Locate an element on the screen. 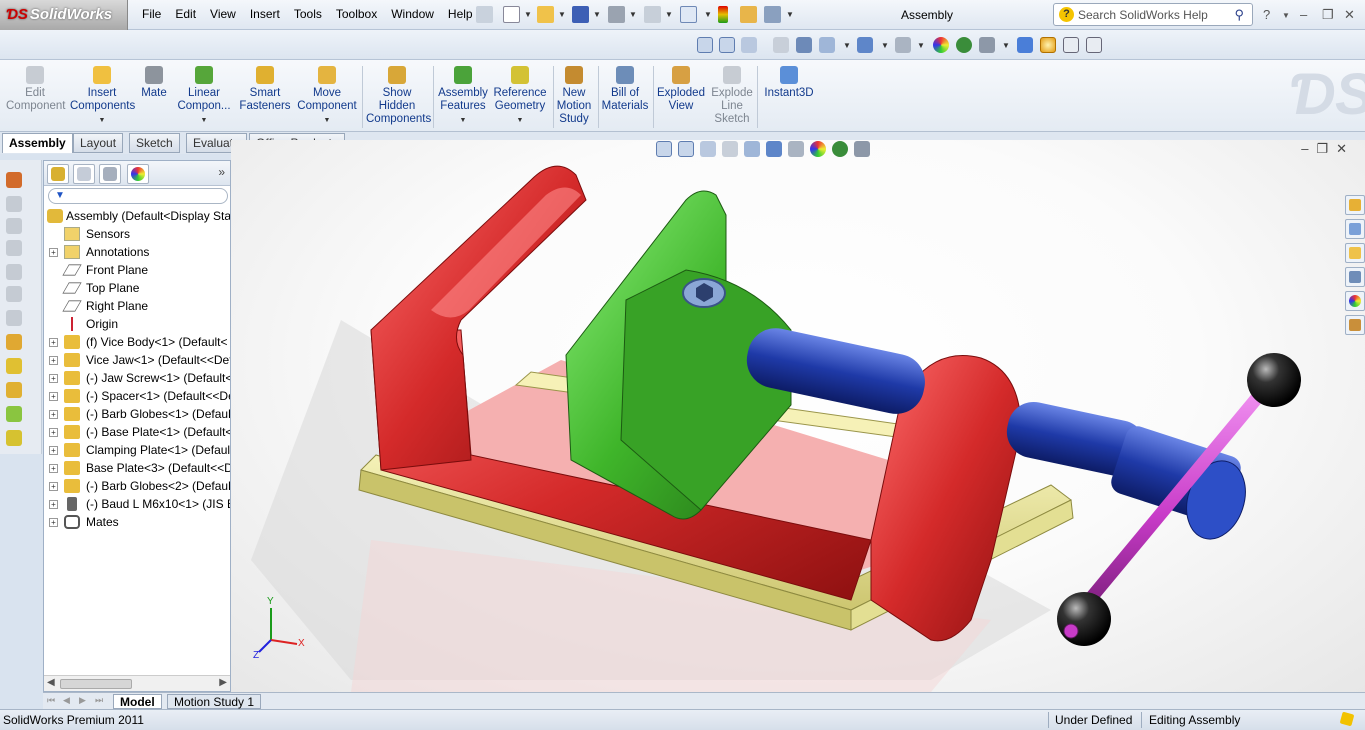 The width and height of the screenshot is (1365, 730). save-dropdown-icon: ▼ is located at coordinates (597, 14).